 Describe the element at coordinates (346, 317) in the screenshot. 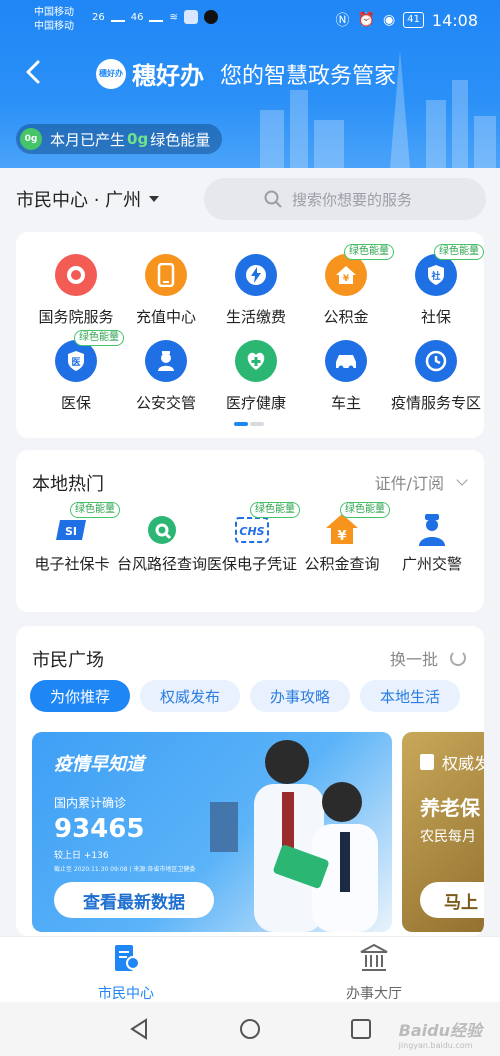

I see `service-label: 公积金` at that location.